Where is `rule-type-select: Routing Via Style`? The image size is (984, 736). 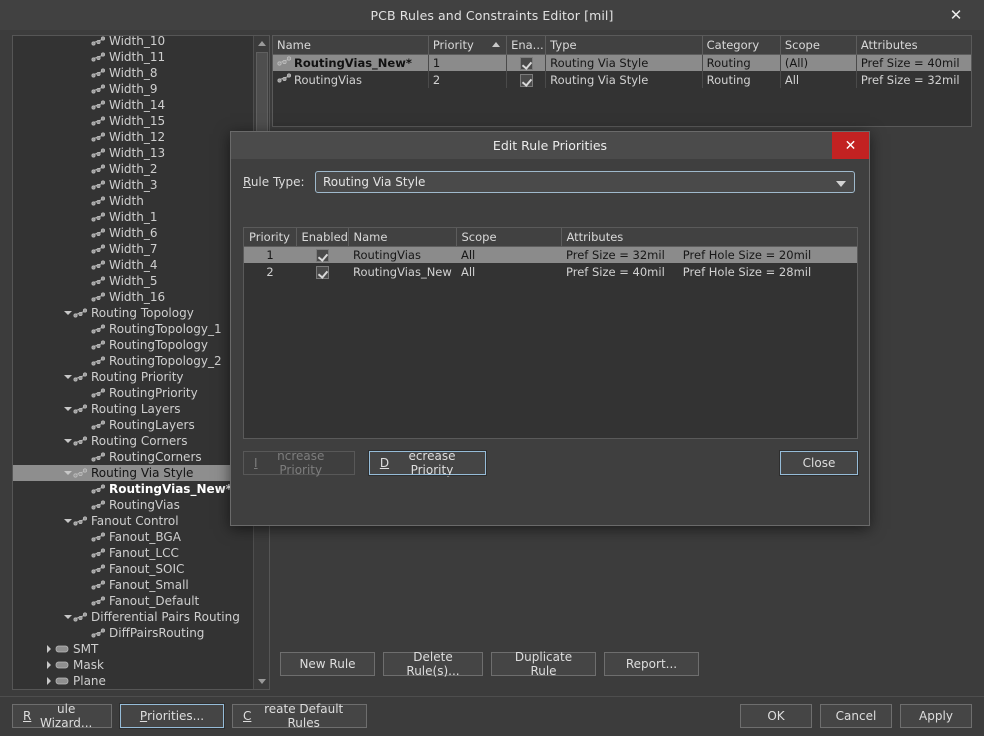
rule-type-select: Routing Via Style is located at coordinates (585, 182).